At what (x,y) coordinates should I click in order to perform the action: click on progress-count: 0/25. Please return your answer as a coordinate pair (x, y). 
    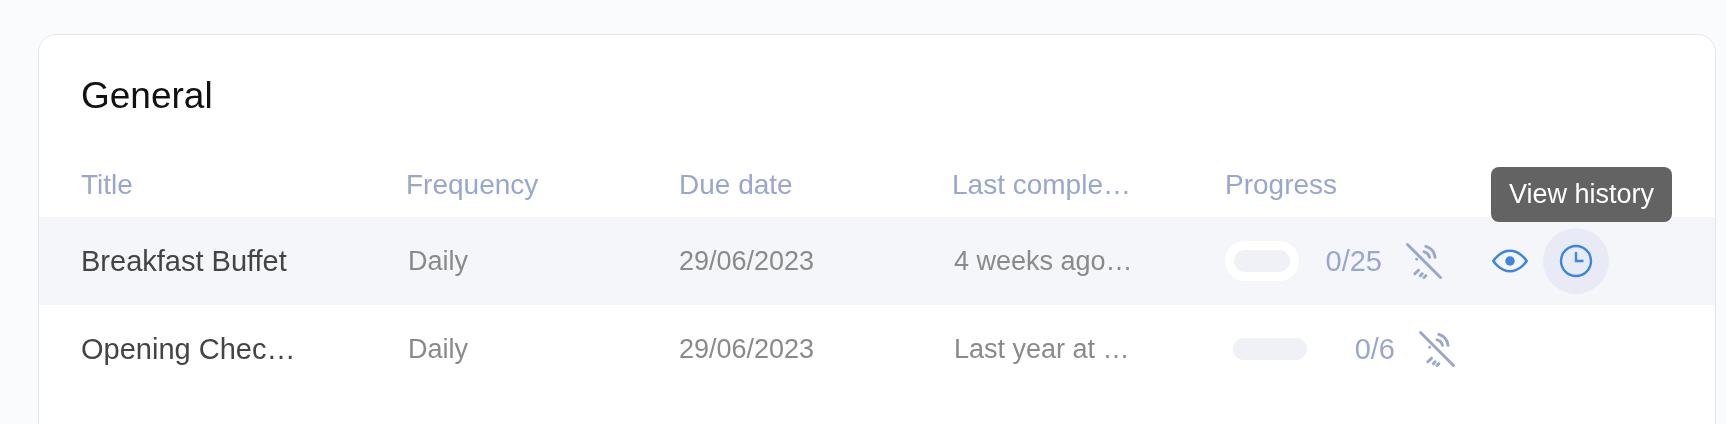
    Looking at the image, I should click on (1353, 261).